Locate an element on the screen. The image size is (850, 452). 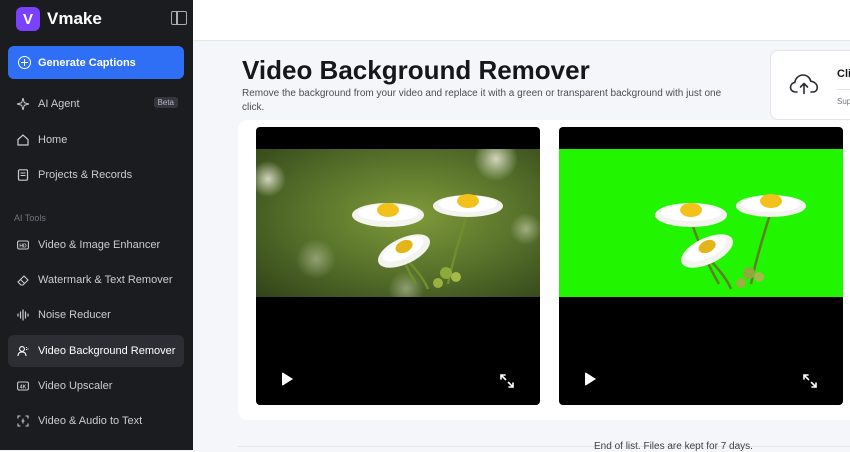
beta-badge: Beta is located at coordinates (165, 102).